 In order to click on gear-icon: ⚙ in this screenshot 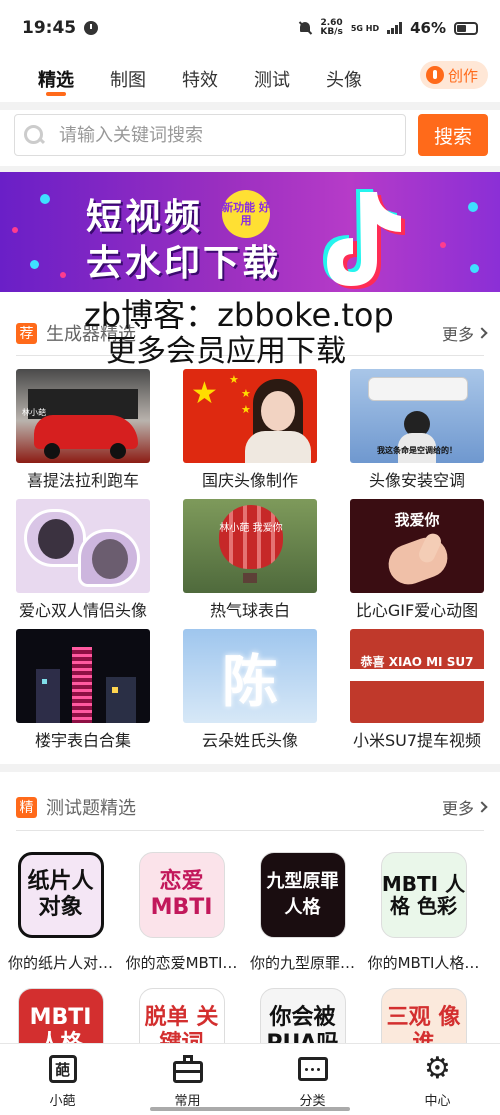, I will do `click(437, 1068)`.